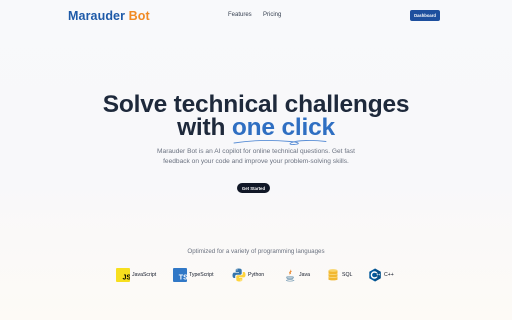  I want to click on logo-text-bot: Bot, so click(139, 16).